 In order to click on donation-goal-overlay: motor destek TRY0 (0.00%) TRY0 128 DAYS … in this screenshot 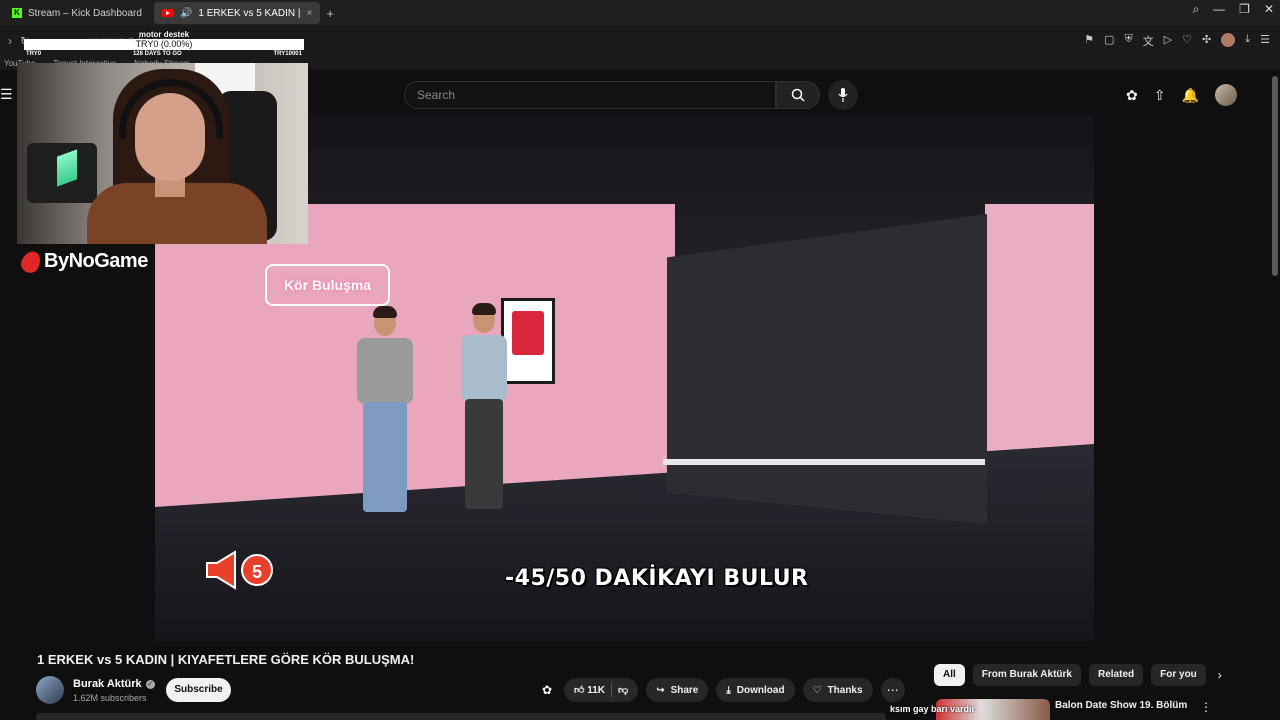, I will do `click(164, 44)`.